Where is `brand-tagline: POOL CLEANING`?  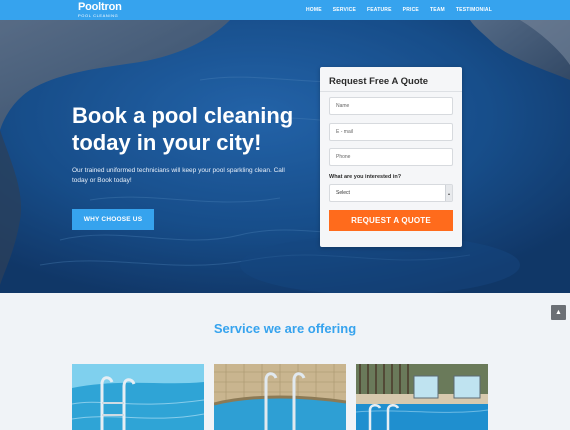 brand-tagline: POOL CLEANING is located at coordinates (98, 15).